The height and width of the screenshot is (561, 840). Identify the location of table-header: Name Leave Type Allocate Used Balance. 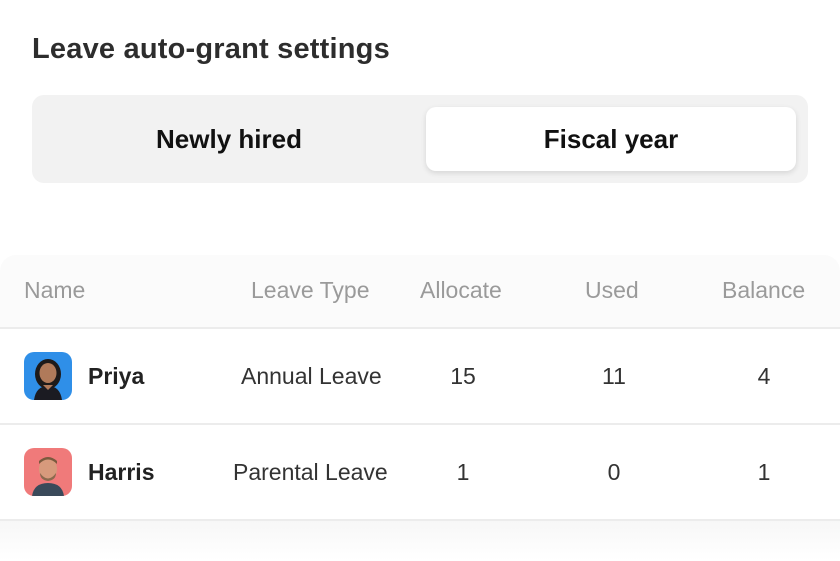
(420, 292).